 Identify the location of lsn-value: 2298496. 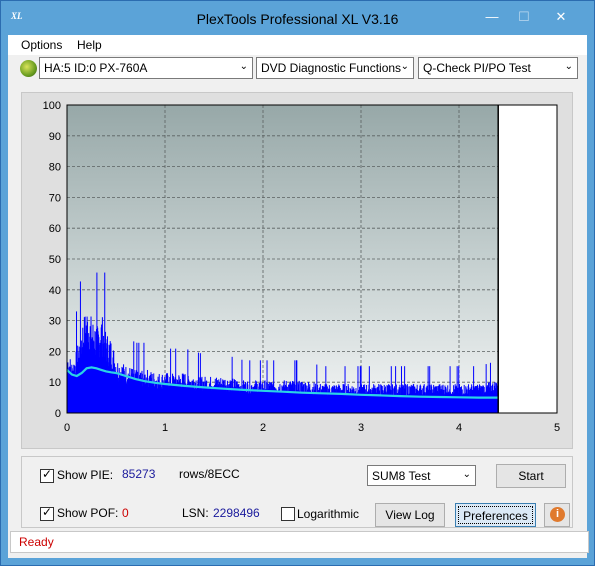
(236, 513).